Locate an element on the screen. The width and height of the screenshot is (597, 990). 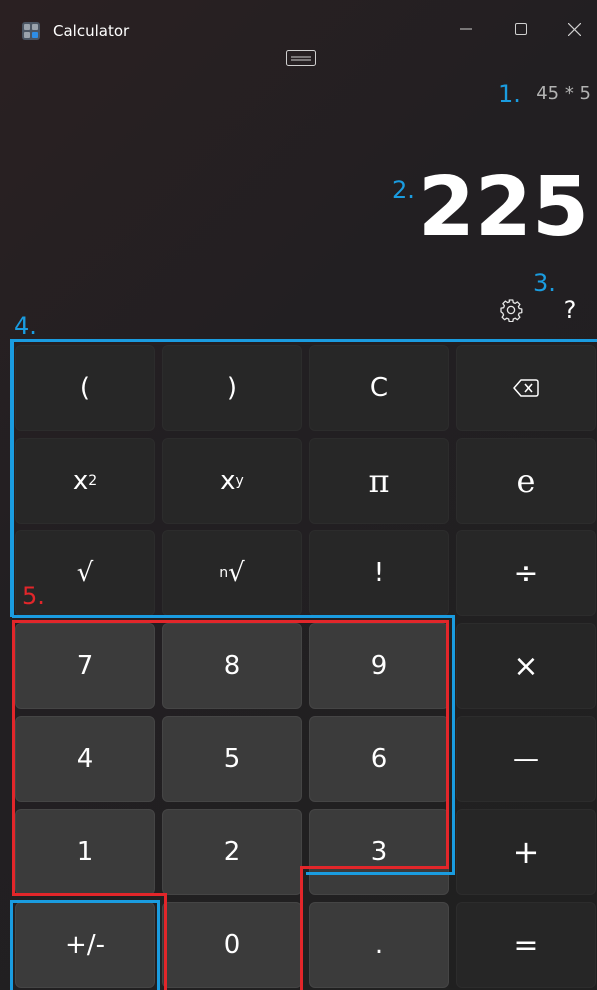
maximize-button is located at coordinates (521, 29).